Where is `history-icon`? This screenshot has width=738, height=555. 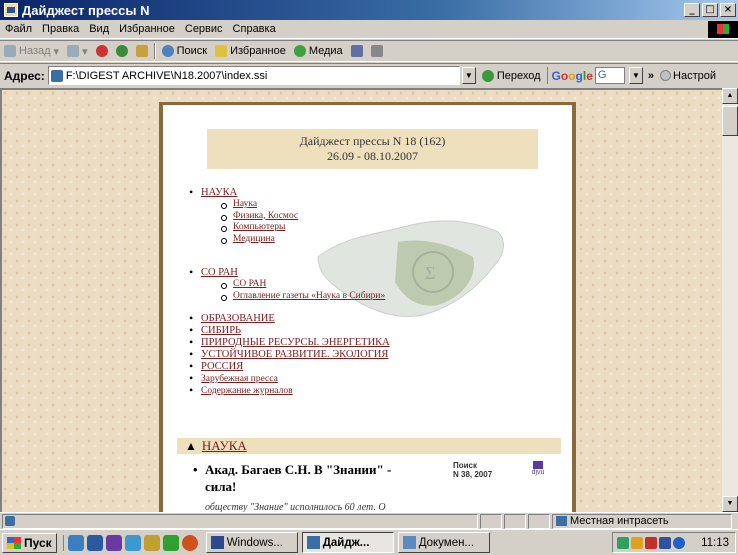
history-icon is located at coordinates (356, 51).